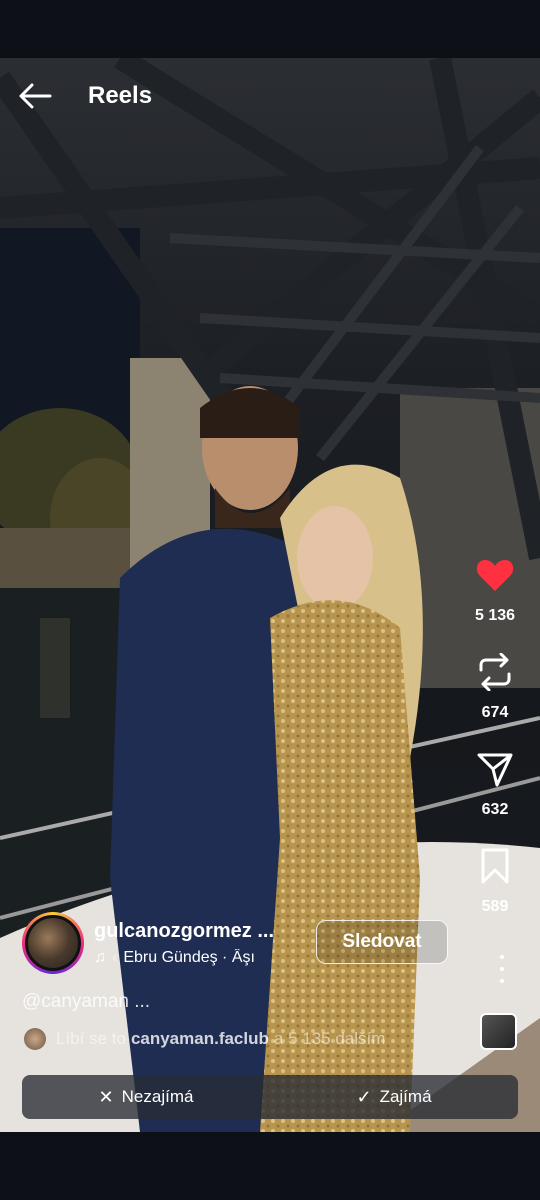  I want to click on likes-user: canyaman.faclub, so click(199, 1038).